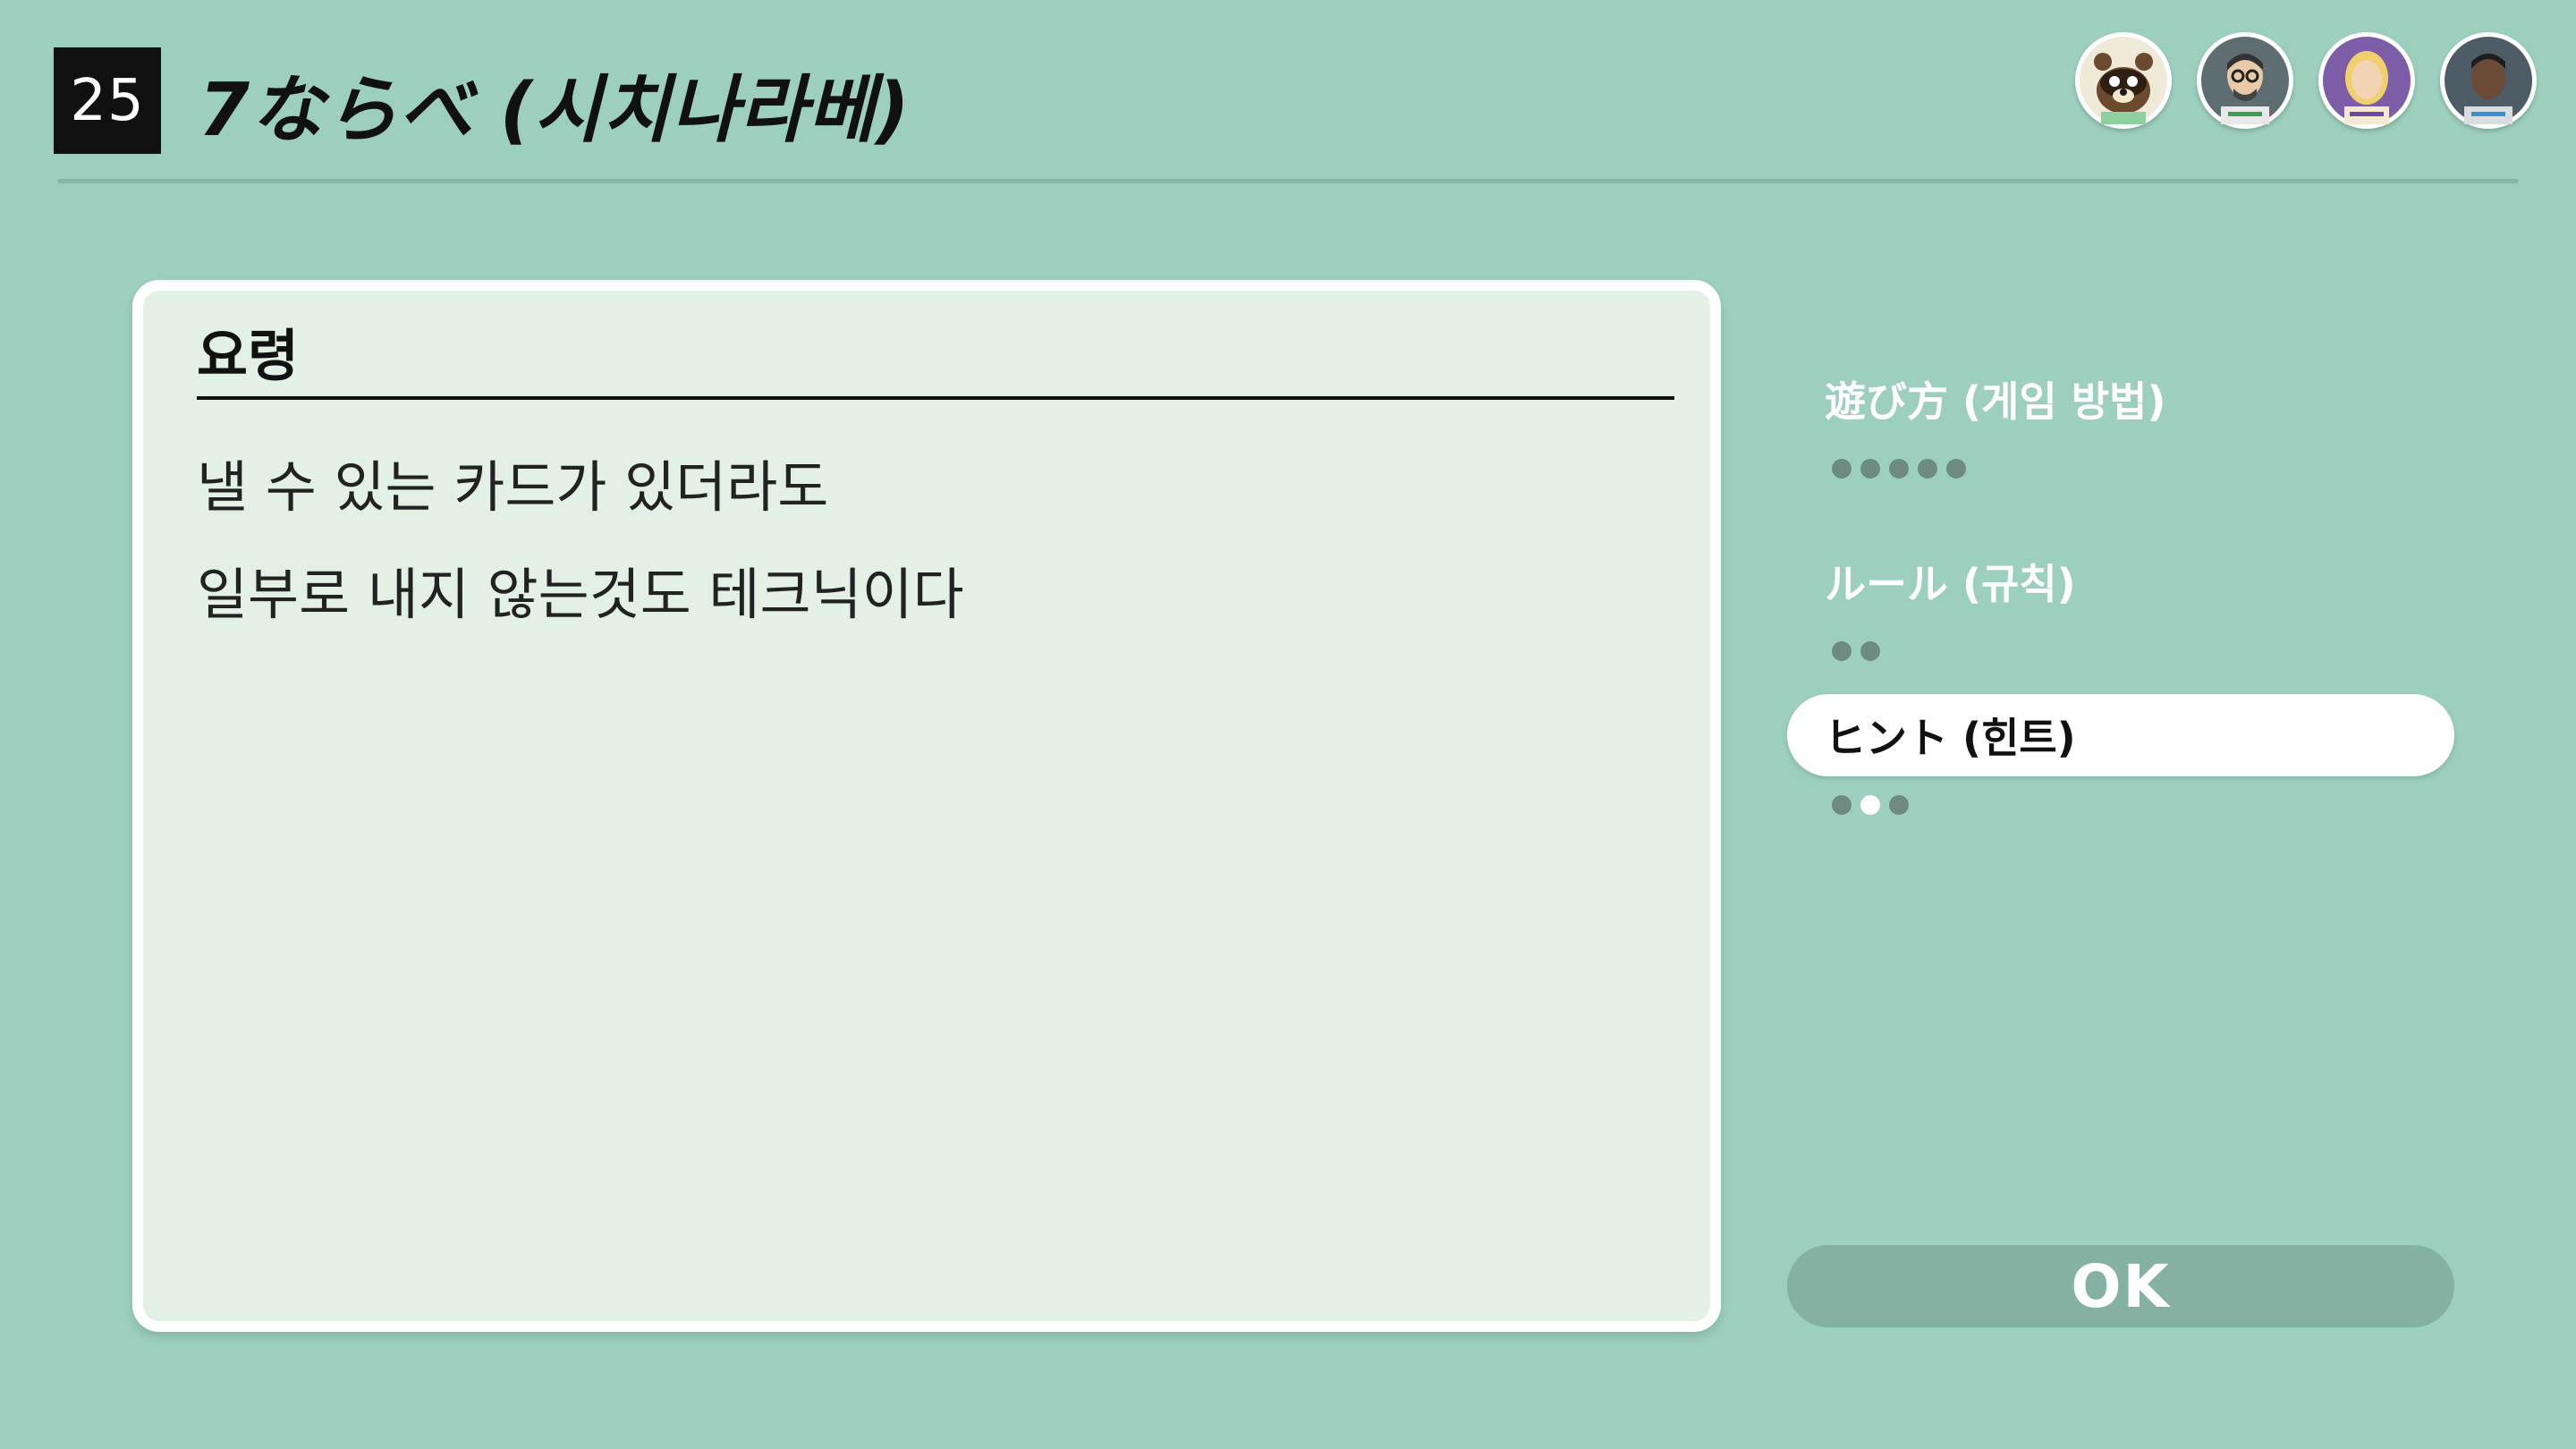  I want to click on hint-page-dots, so click(2120, 805).